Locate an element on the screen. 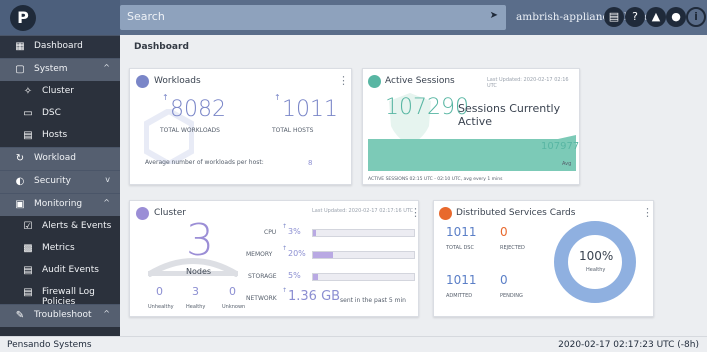 The width and height of the screenshot is (707, 352). sidebar-item-workload: ↻ Workload is located at coordinates (60, 159).